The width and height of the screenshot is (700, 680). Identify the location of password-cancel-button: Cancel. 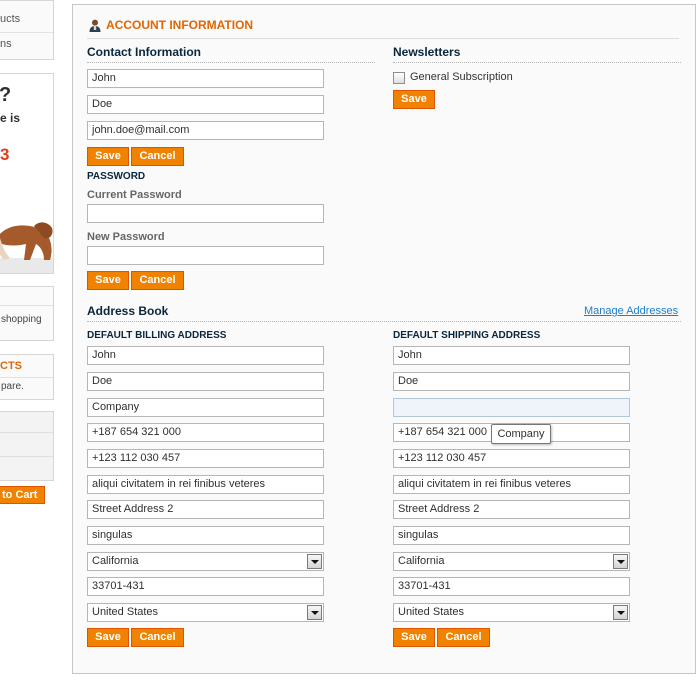
(157, 280).